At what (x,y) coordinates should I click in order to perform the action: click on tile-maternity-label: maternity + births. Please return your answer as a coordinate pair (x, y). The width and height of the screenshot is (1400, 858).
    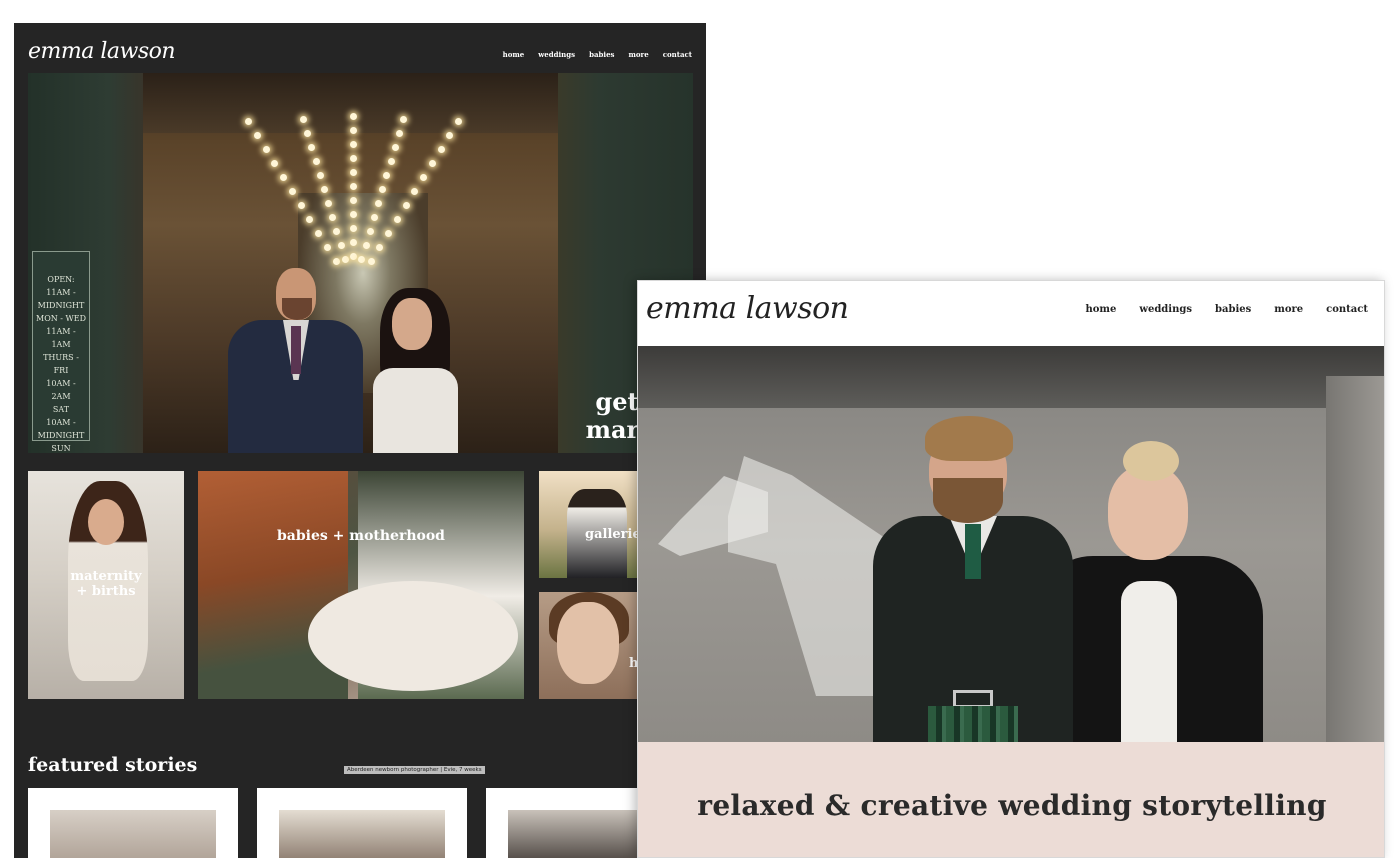
    Looking at the image, I should click on (106, 584).